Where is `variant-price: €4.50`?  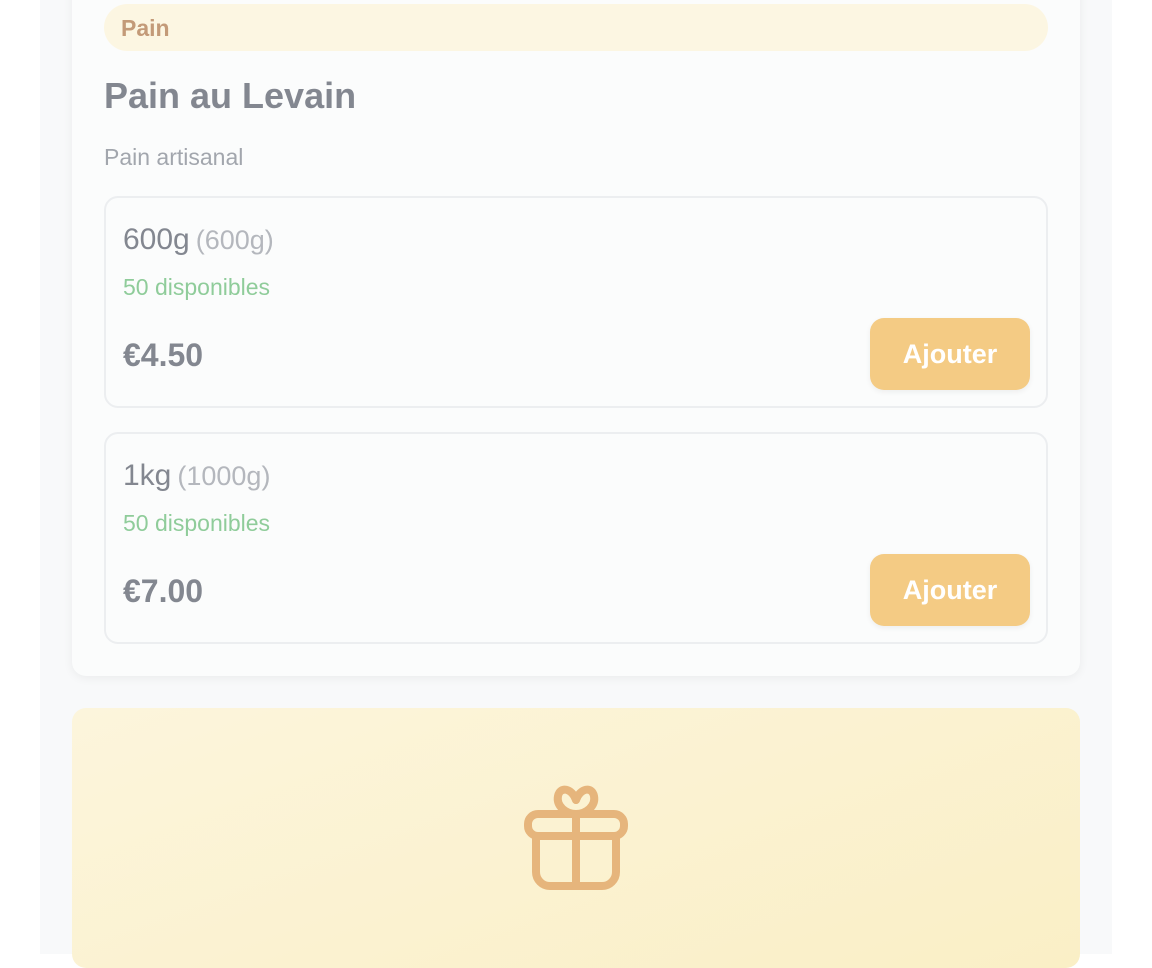
variant-price: €4.50 is located at coordinates (163, 355).